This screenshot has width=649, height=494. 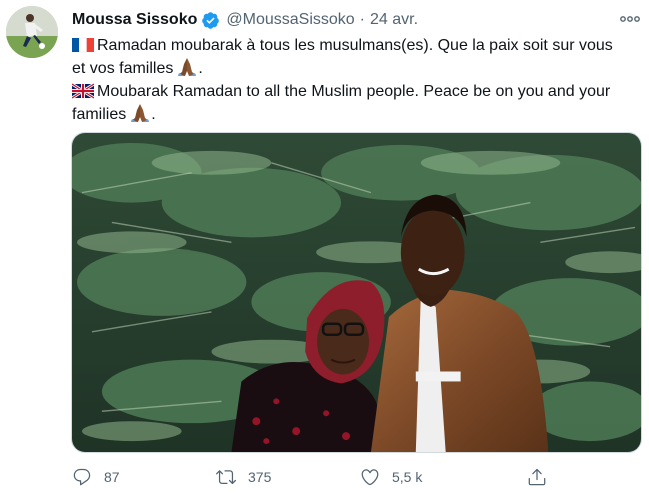 What do you see at coordinates (407, 477) in the screenshot?
I see `like-count: 5,5 k` at bounding box center [407, 477].